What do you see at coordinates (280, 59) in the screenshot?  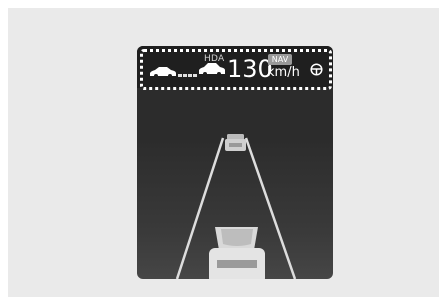 I see `nav-badge: NAV` at bounding box center [280, 59].